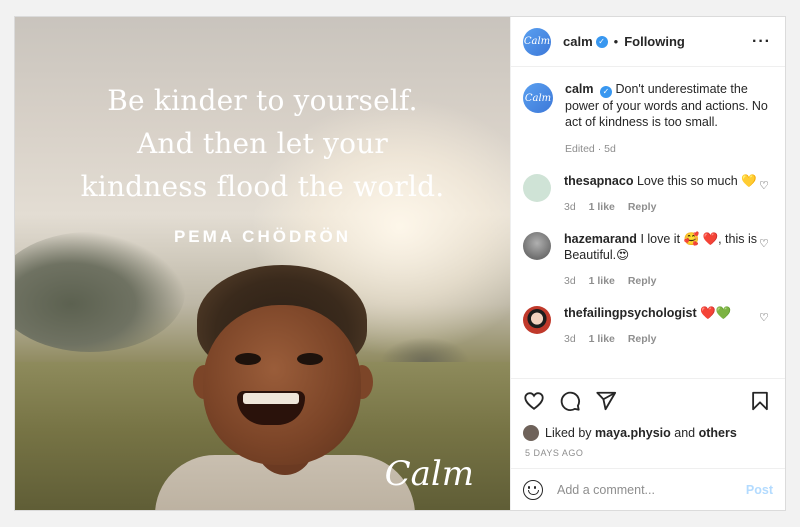 Image resolution: width=800 pixels, height=527 pixels. I want to click on emoji-icon, so click(533, 489).